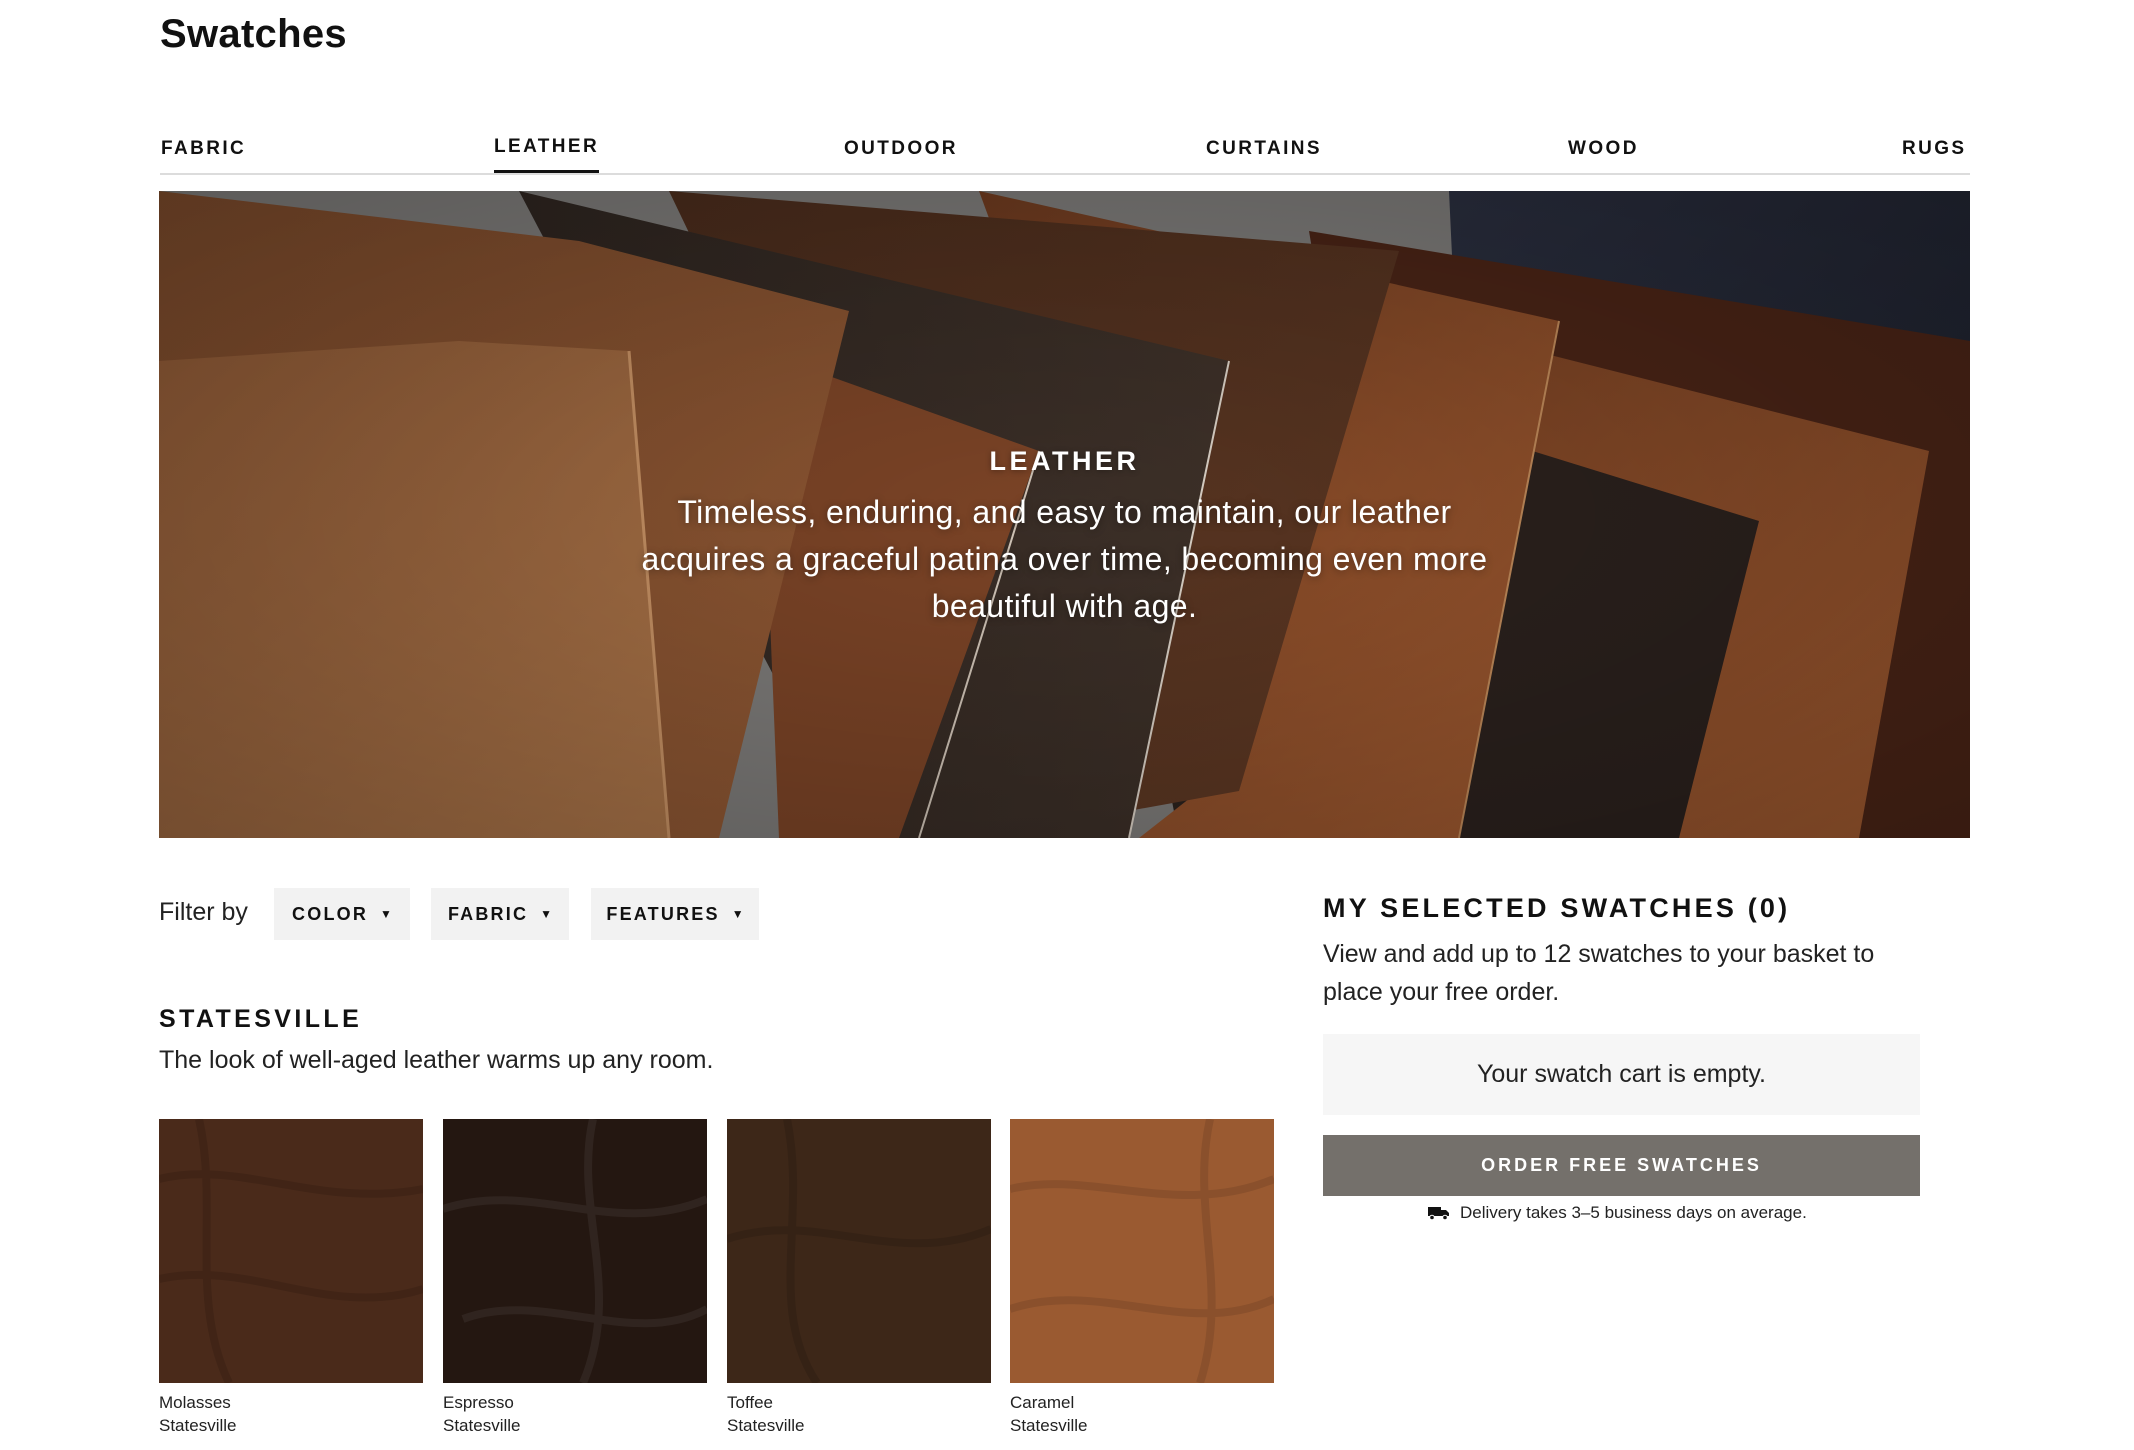 The width and height of the screenshot is (2134, 1450). Describe the element at coordinates (488, 913) in the screenshot. I see `filter-fabric-label: FABRIC` at that location.